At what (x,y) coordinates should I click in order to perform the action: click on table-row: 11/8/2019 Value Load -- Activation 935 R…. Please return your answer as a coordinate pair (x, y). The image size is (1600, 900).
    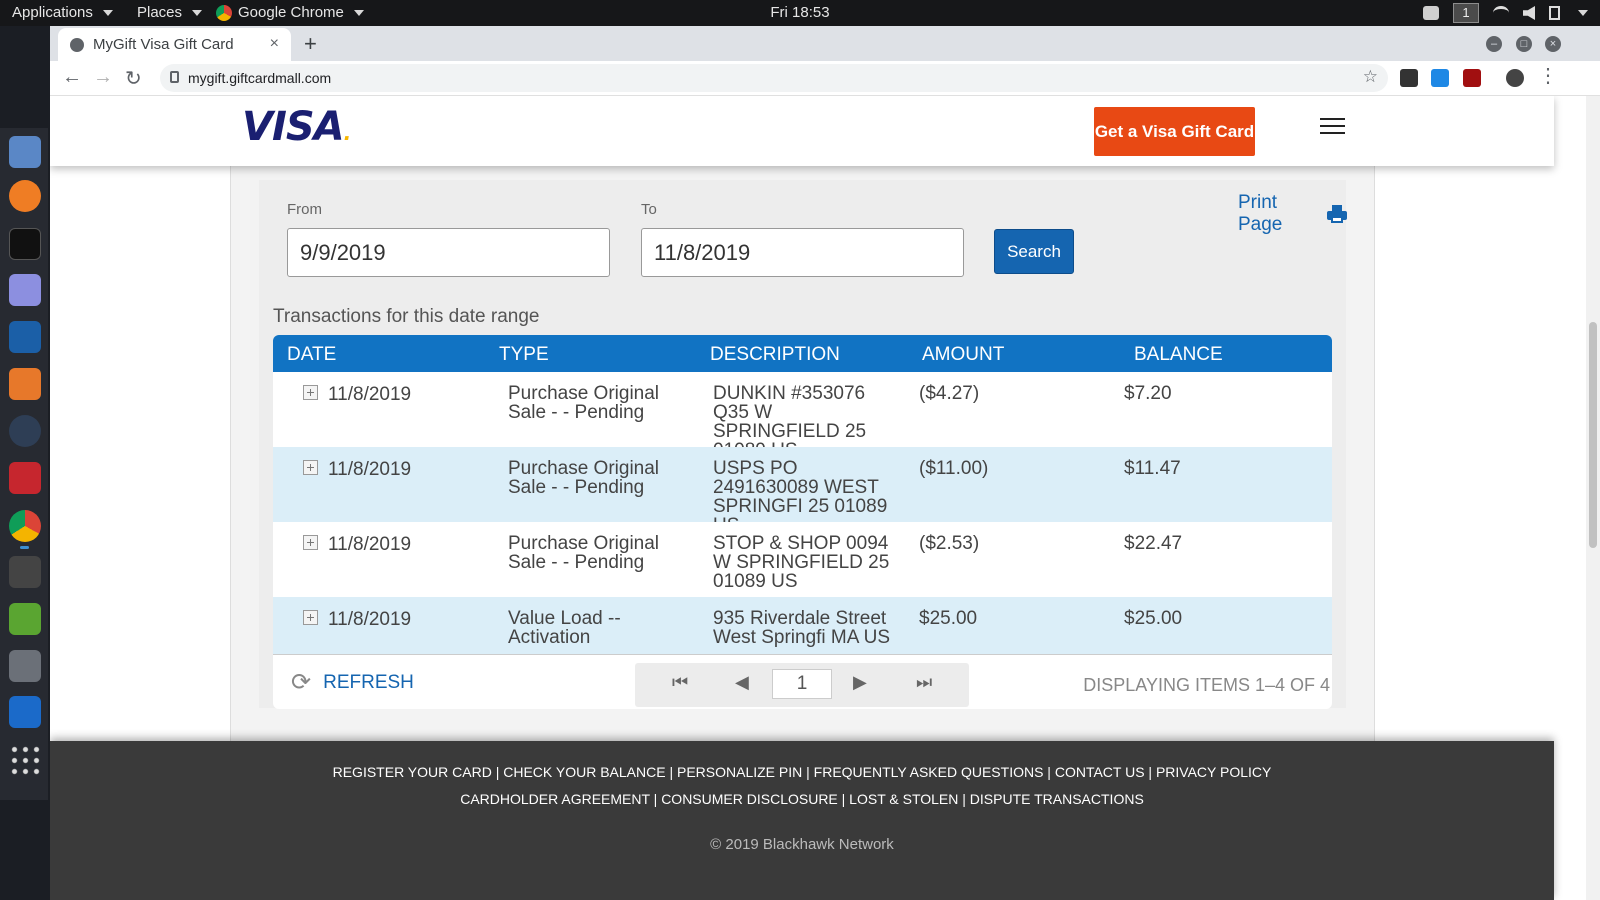
    Looking at the image, I should click on (802, 625).